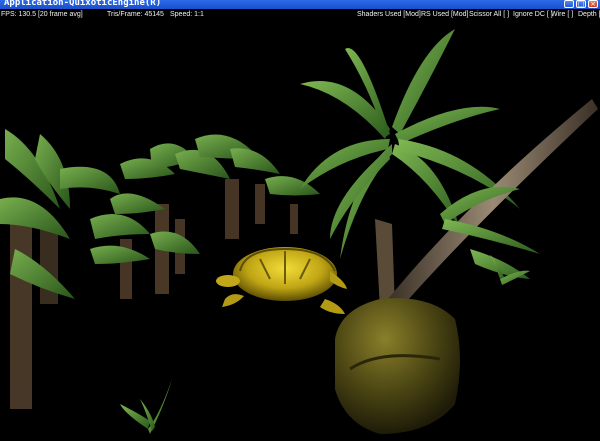 This screenshot has height=441, width=600. I want to click on ignore-dc-toggle: Ignore DC [ ], so click(533, 14).